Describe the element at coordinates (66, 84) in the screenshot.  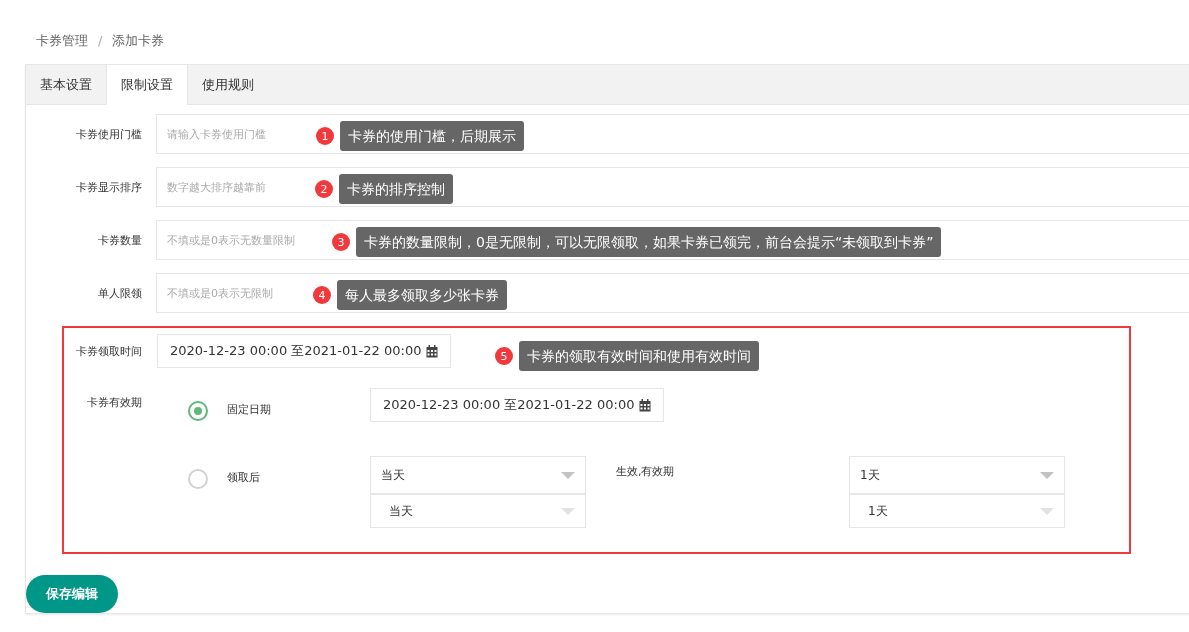
I see `tab: 基本设置` at that location.